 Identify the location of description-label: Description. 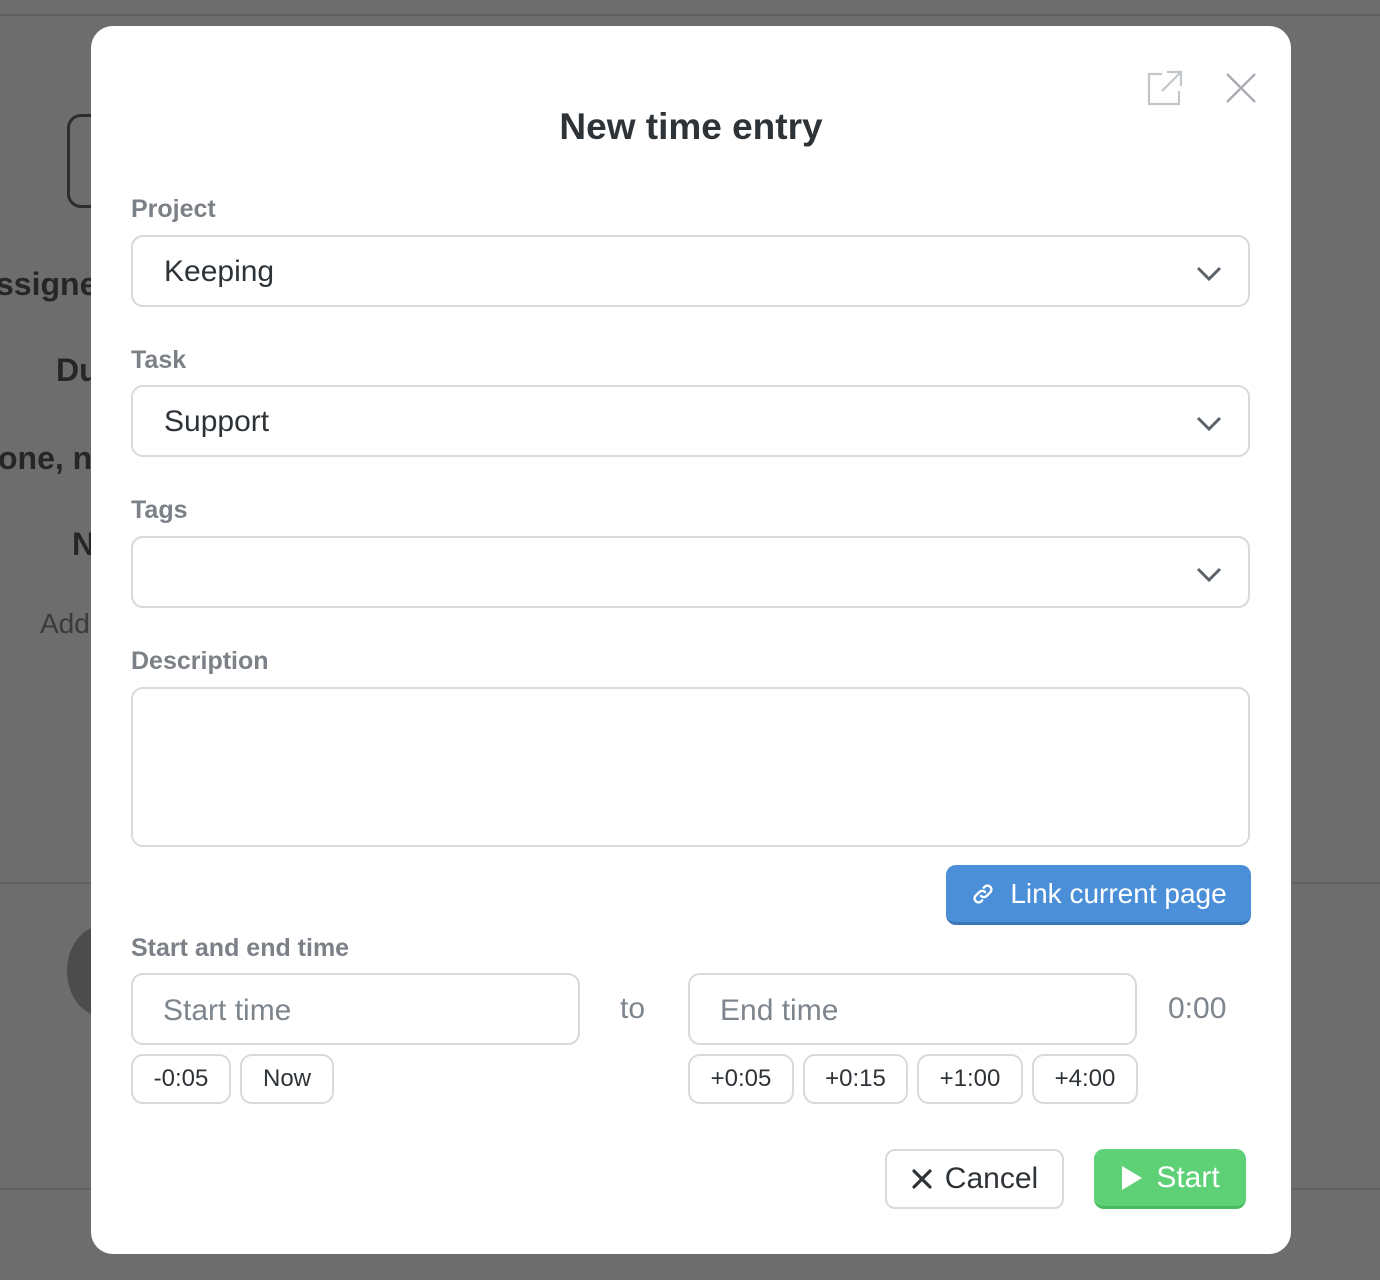
(200, 661).